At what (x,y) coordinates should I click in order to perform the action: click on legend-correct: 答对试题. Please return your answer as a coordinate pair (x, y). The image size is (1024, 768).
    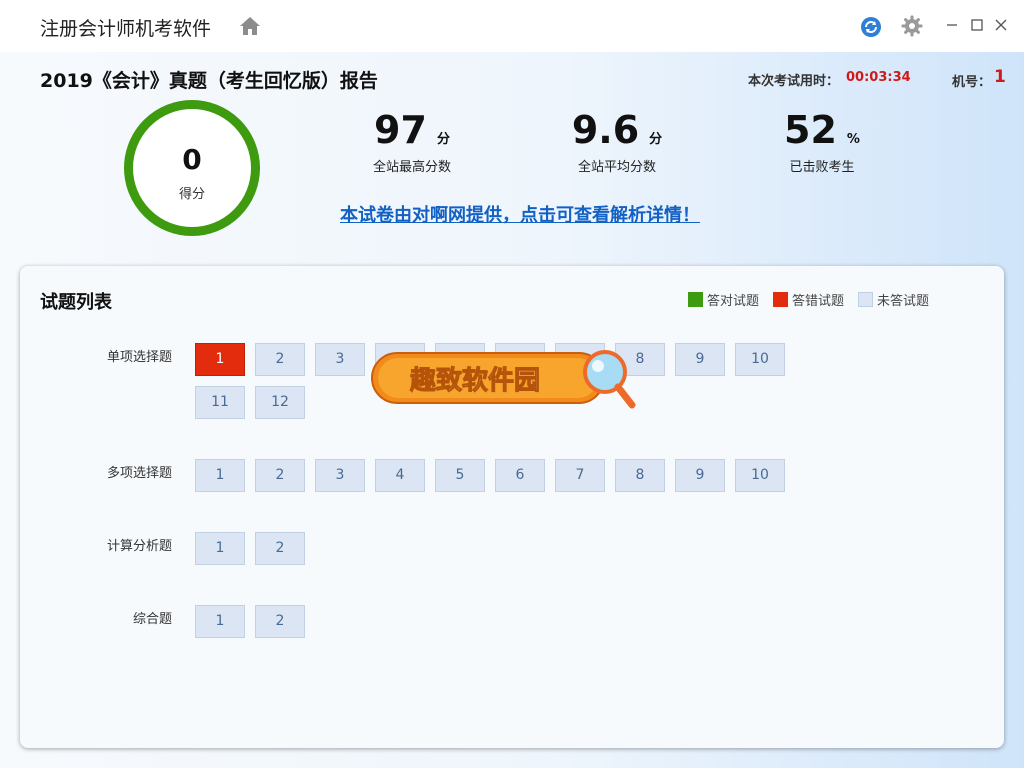
    Looking at the image, I should click on (723, 299).